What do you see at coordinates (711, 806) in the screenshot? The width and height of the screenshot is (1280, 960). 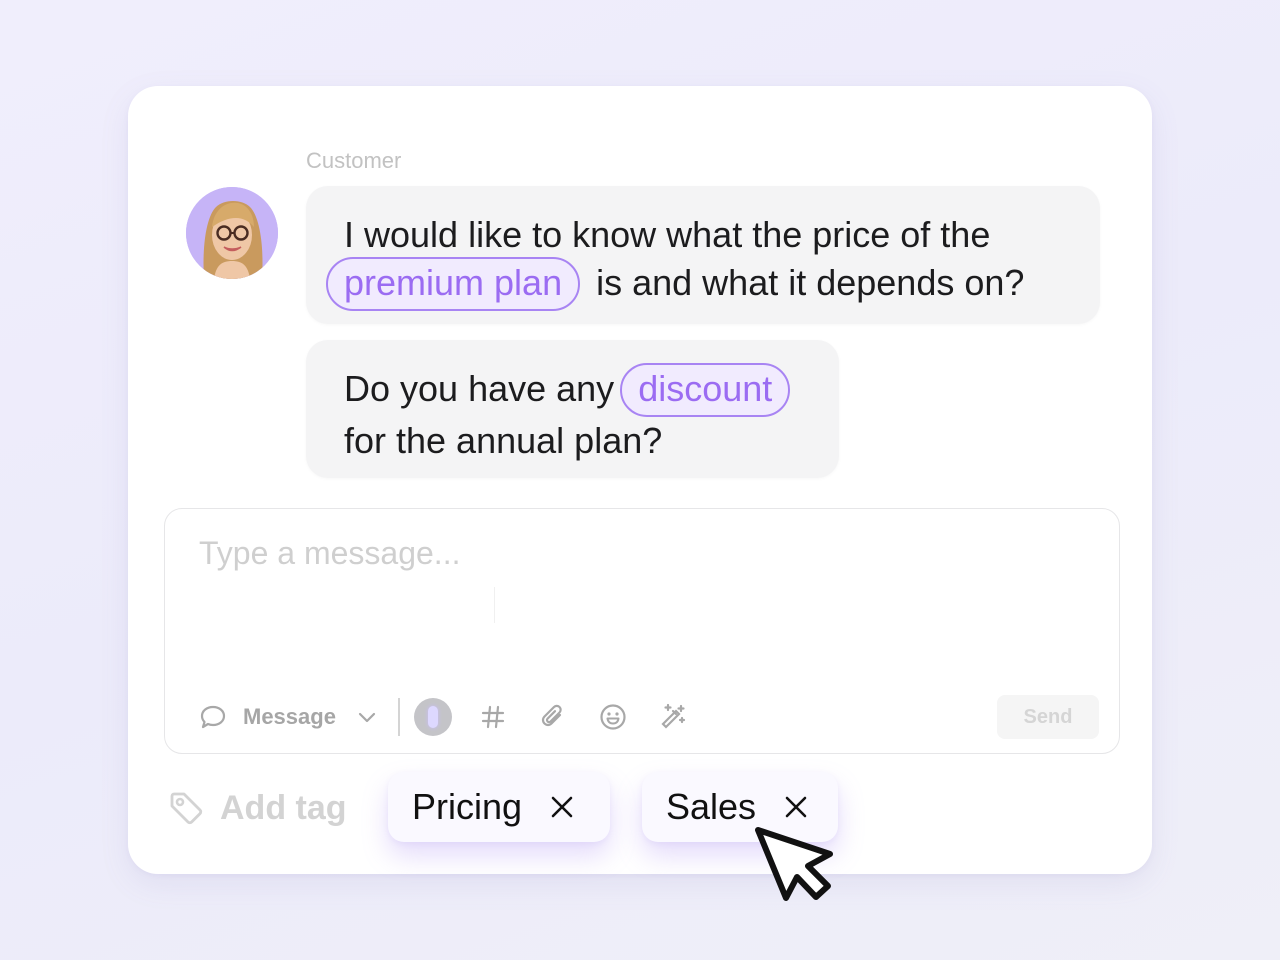 I see `tag-label: Sales` at bounding box center [711, 806].